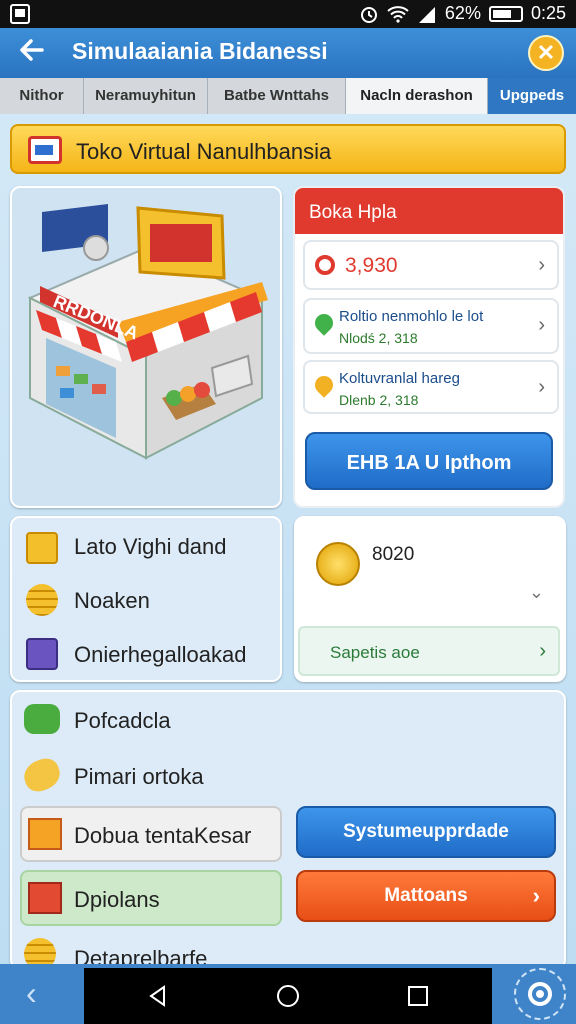  Describe the element at coordinates (368, 14) in the screenshot. I see `alarm-icon` at that location.